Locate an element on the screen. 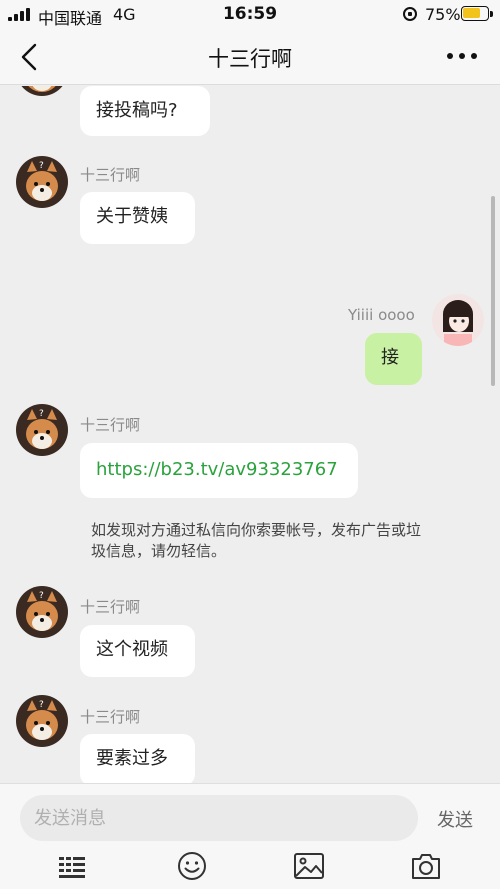  message-bubble: 关于赞姨 is located at coordinates (137, 218).